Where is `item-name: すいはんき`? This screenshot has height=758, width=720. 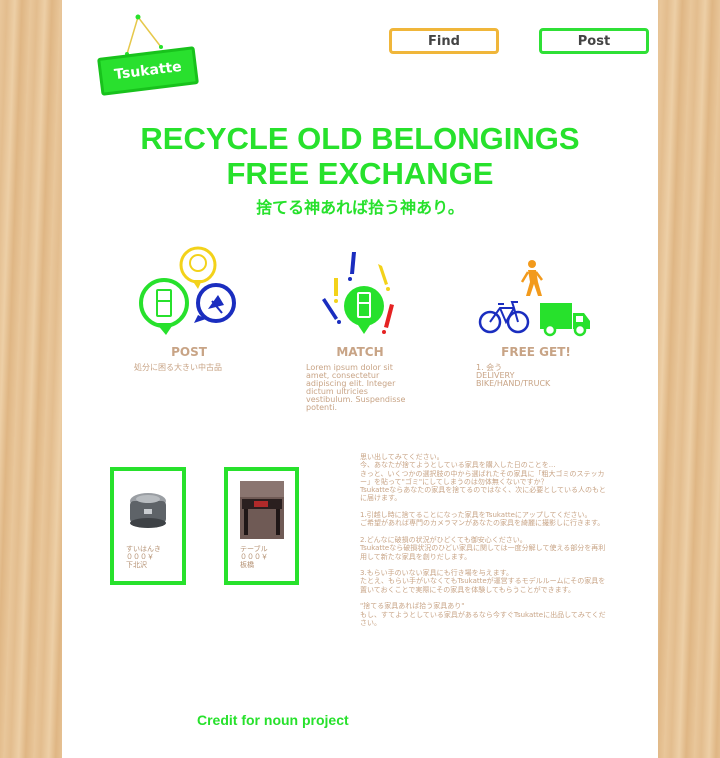
item-name: すいはんき is located at coordinates (143, 549).